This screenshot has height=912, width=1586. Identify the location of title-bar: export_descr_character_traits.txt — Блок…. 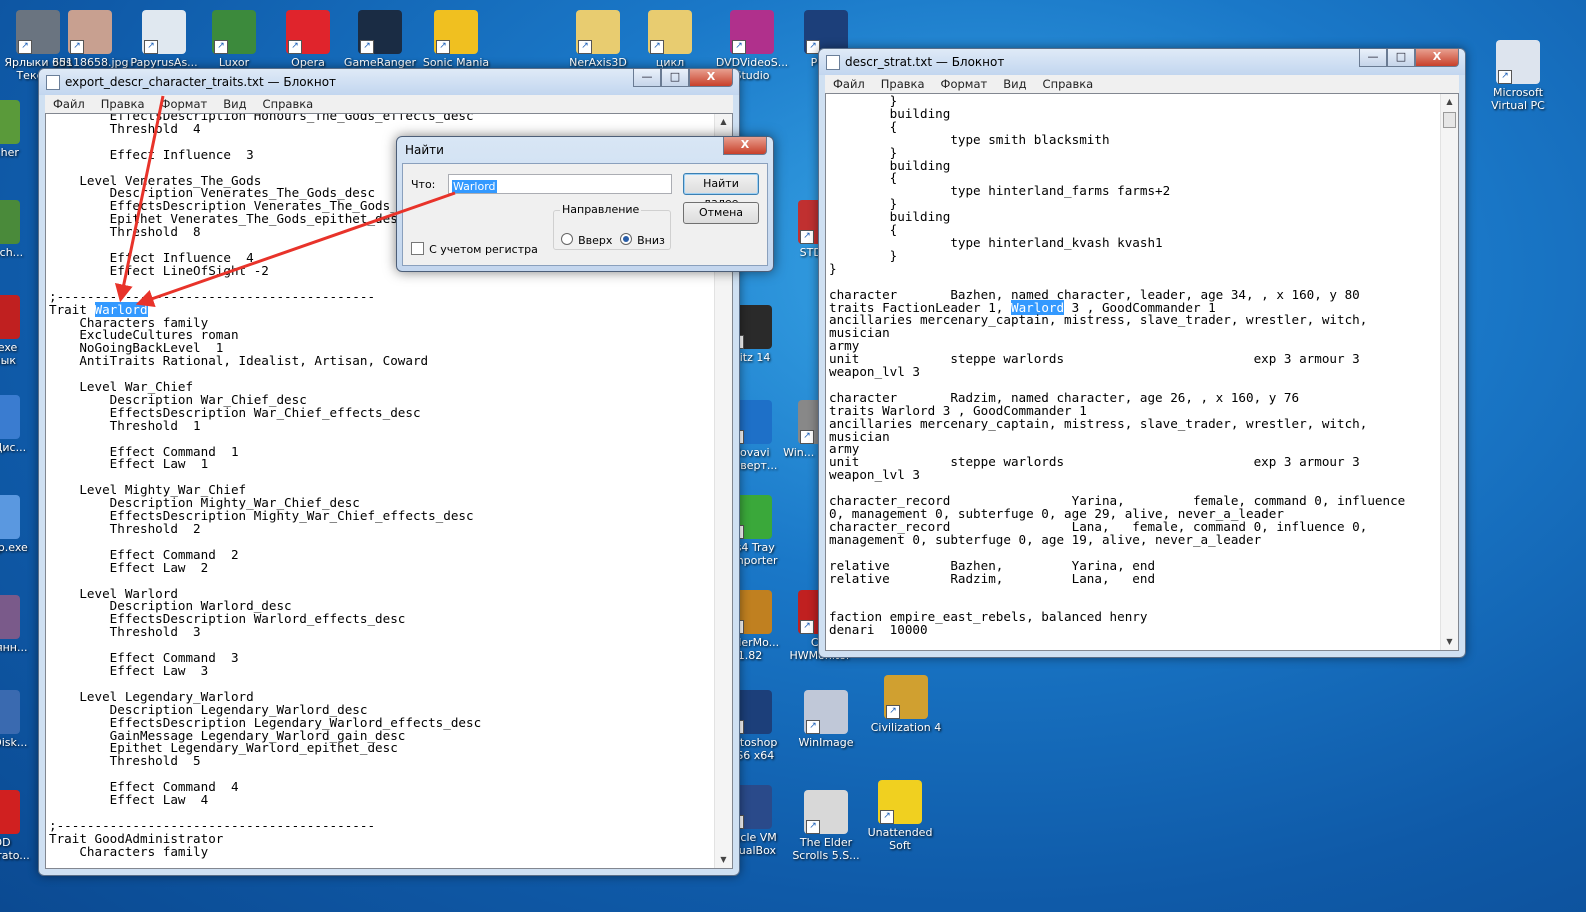
(389, 82).